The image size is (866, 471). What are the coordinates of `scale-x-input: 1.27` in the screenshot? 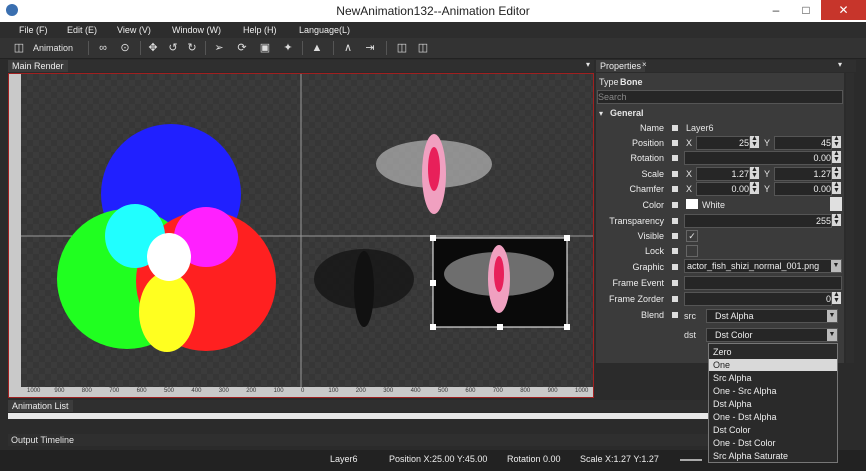 It's located at (723, 174).